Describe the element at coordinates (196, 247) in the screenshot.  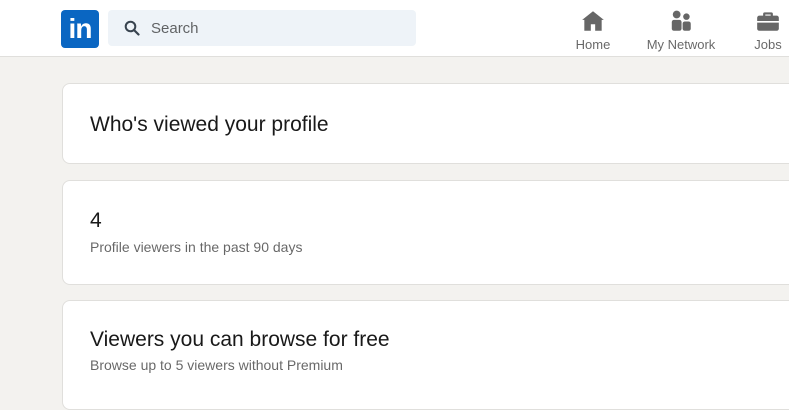
I see `viewer-count-caption: Profile viewers in the past 90 days` at that location.